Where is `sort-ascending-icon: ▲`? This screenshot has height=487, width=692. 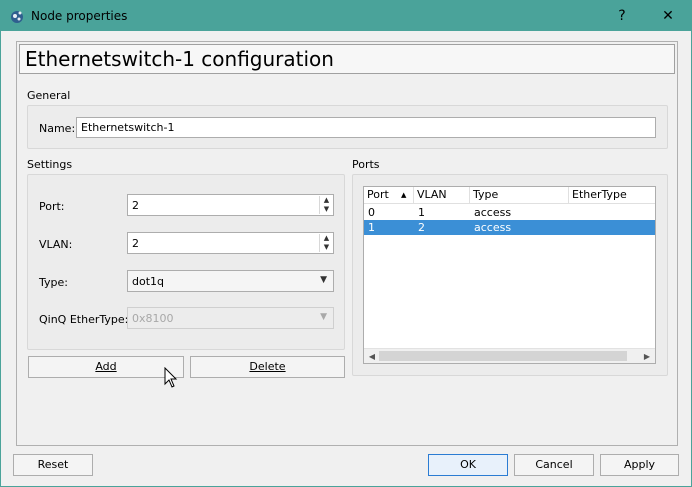 sort-ascending-icon: ▲ is located at coordinates (404, 195).